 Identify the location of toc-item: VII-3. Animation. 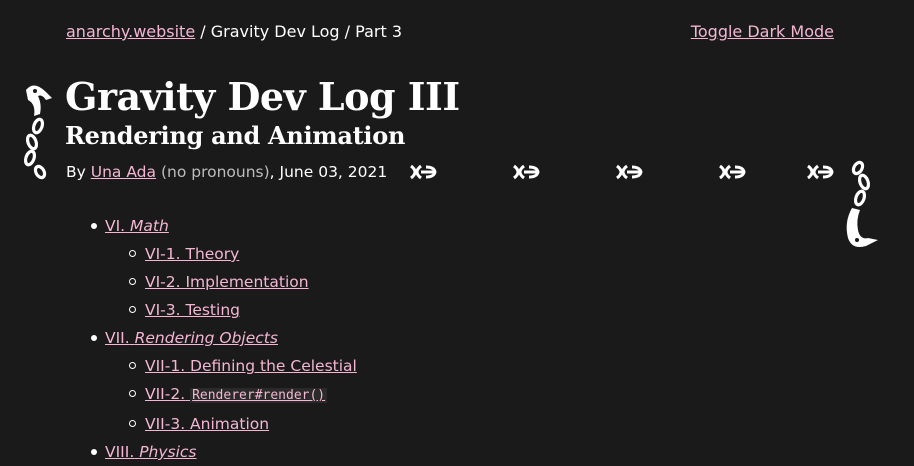
(211, 424).